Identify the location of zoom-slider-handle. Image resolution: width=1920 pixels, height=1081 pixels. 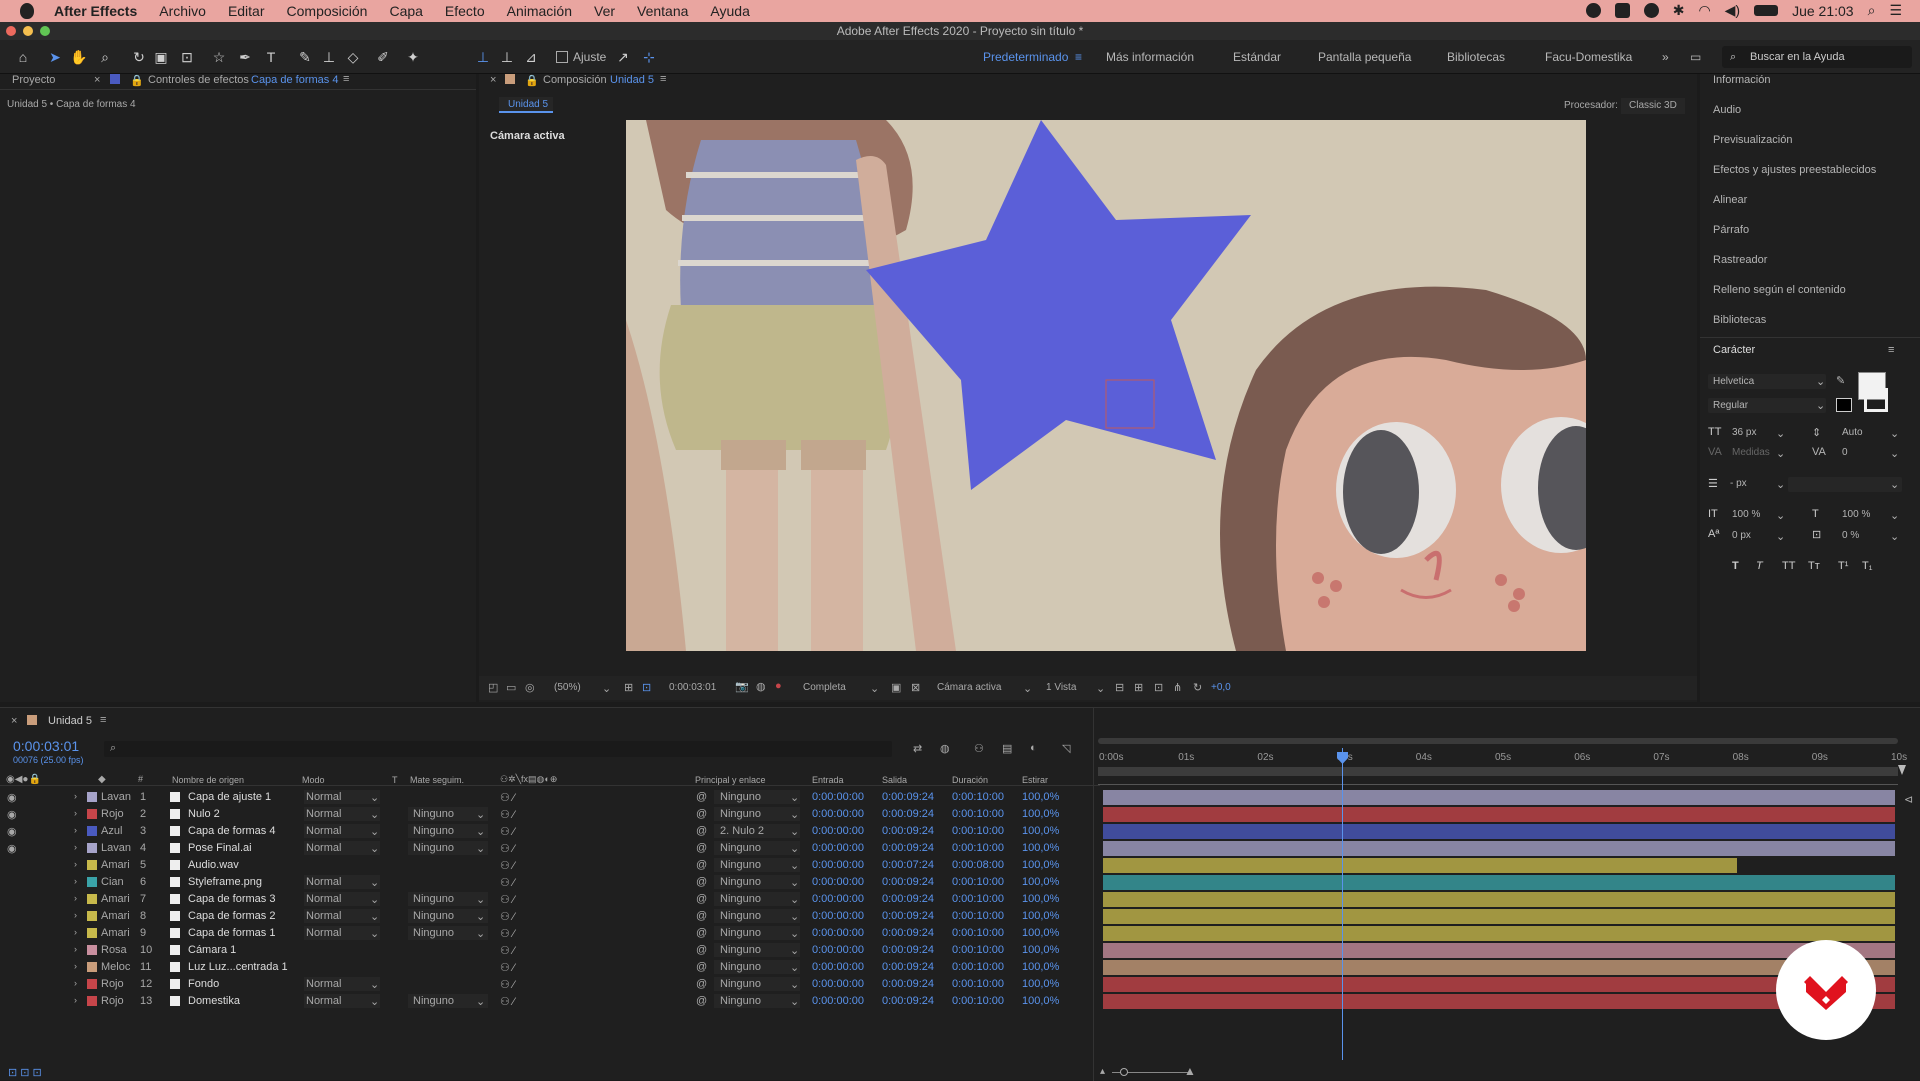
(1124, 1072).